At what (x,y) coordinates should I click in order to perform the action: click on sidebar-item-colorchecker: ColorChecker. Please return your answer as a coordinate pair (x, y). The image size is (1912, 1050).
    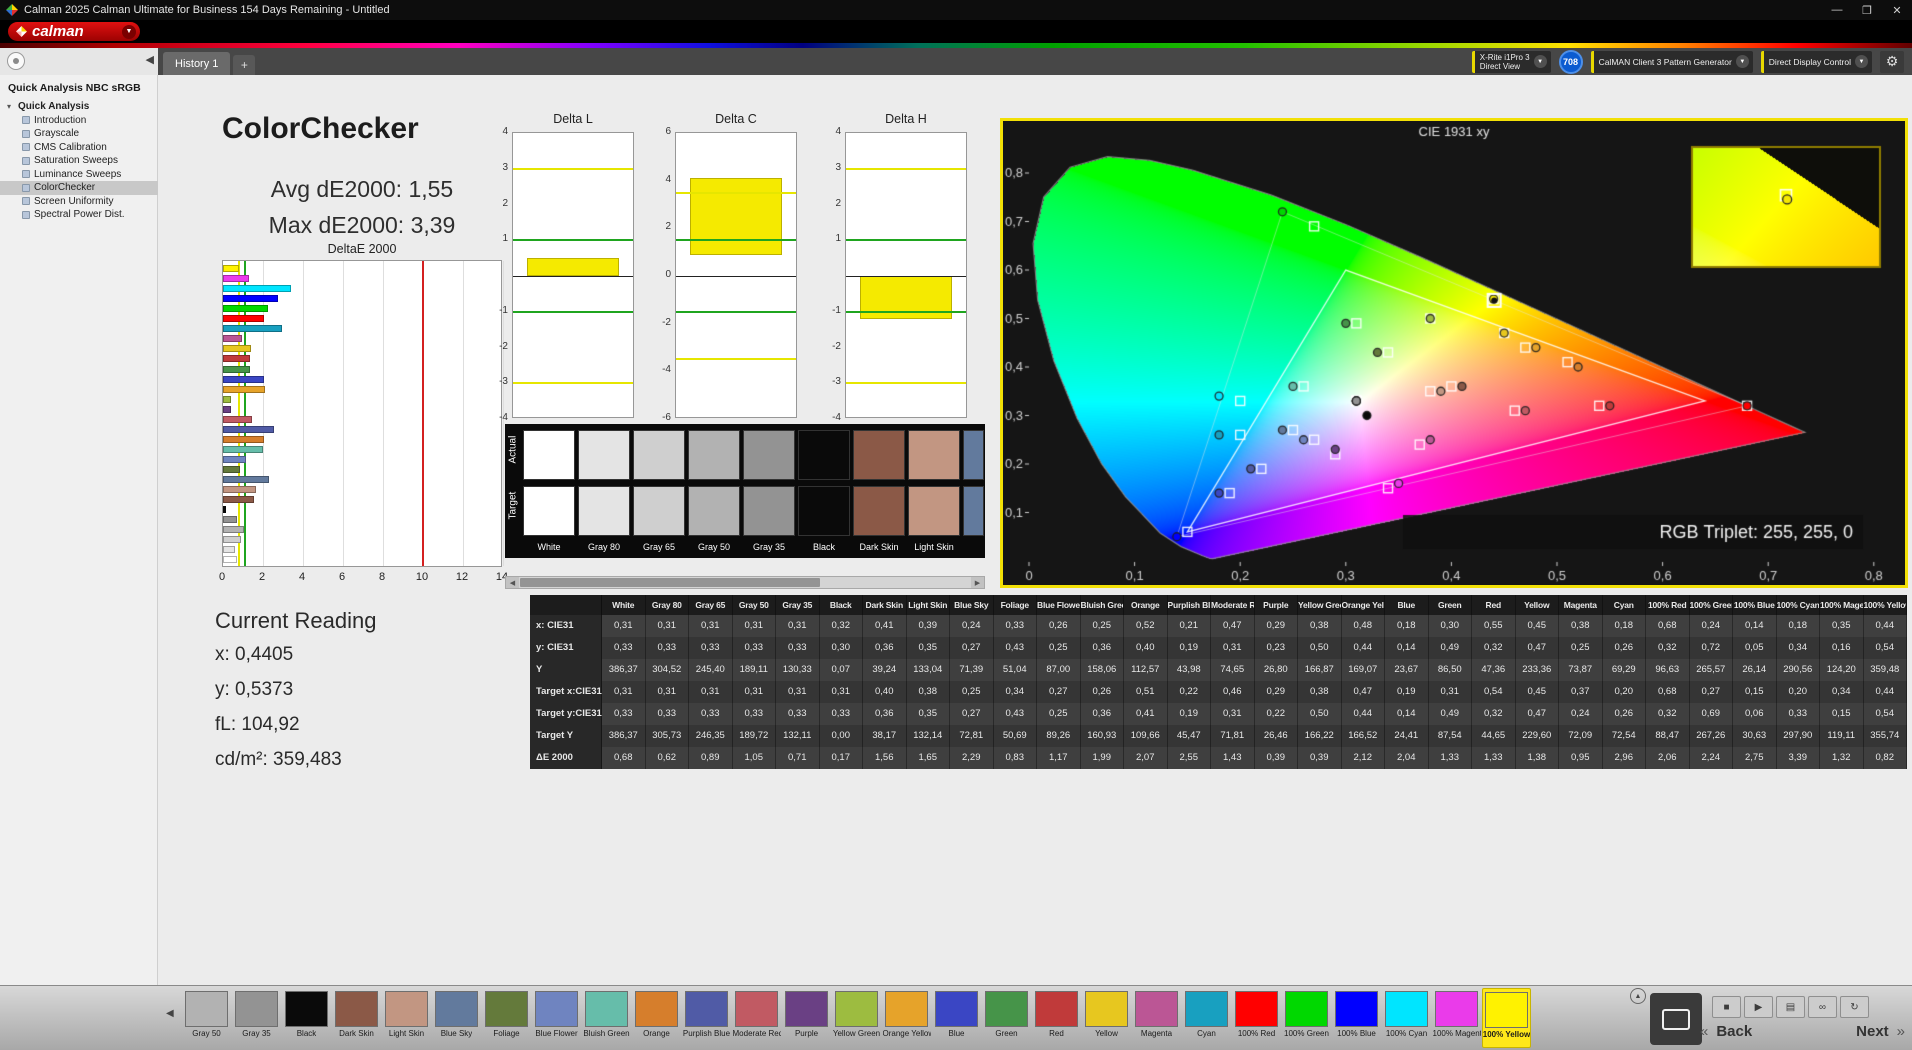
    Looking at the image, I should click on (79, 188).